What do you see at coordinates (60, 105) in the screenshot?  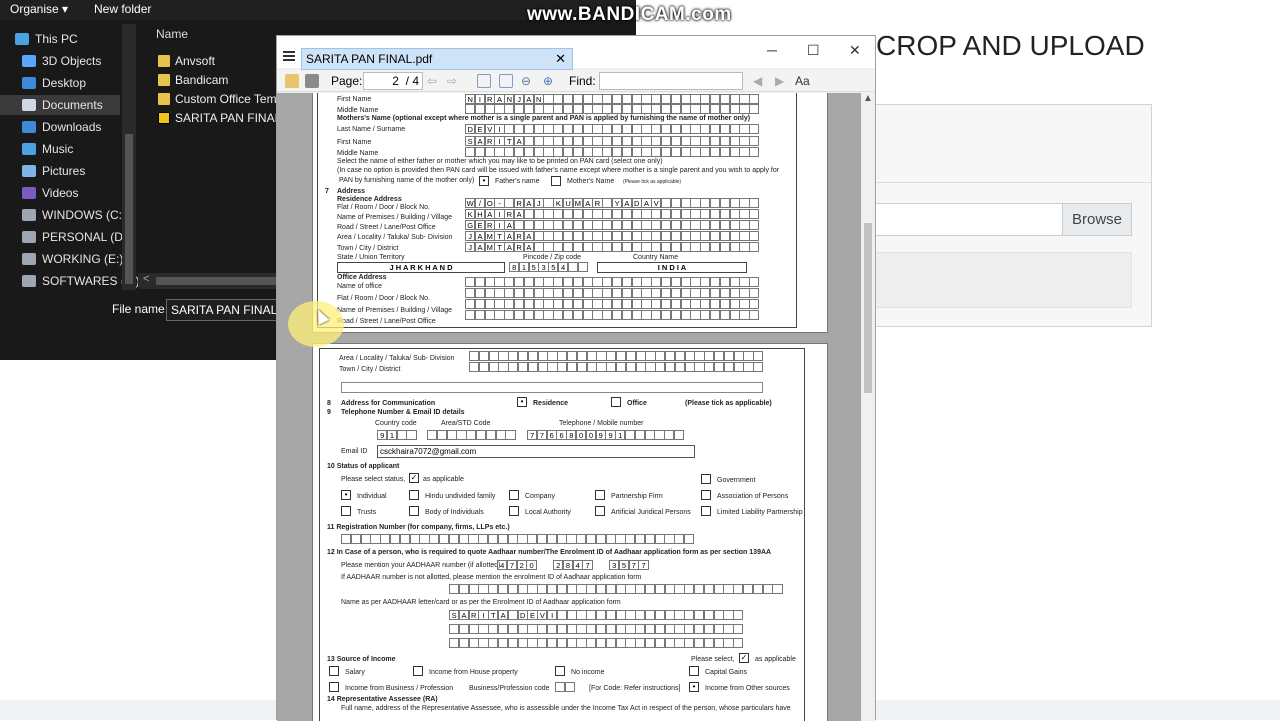 I see `nav-item: Documents` at bounding box center [60, 105].